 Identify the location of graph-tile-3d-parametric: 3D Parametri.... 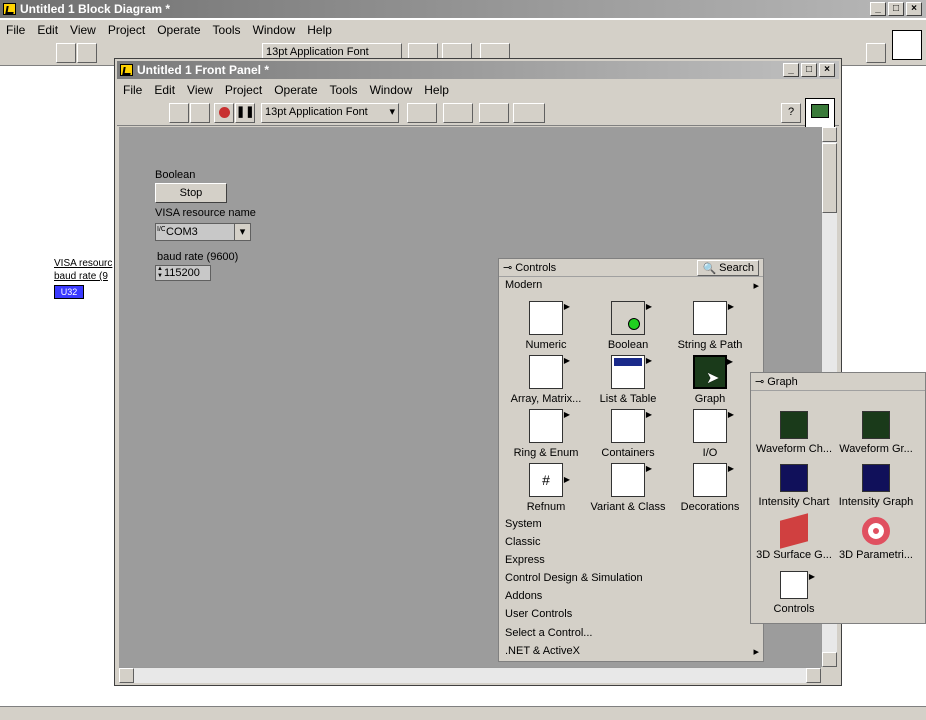
(876, 539).